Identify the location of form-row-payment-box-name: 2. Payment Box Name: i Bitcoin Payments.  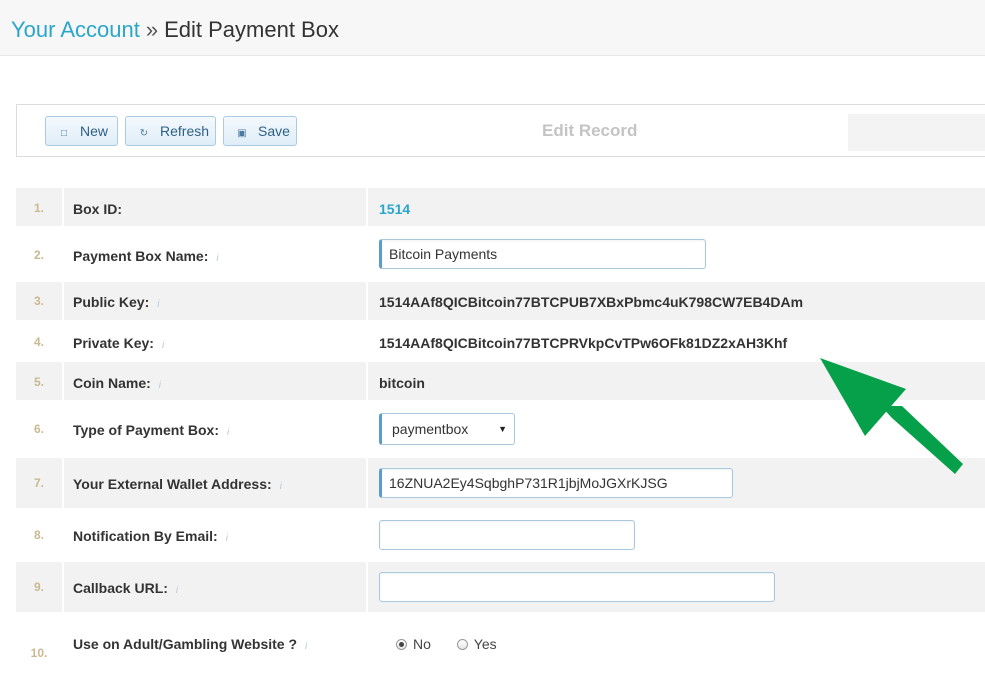
(500, 255).